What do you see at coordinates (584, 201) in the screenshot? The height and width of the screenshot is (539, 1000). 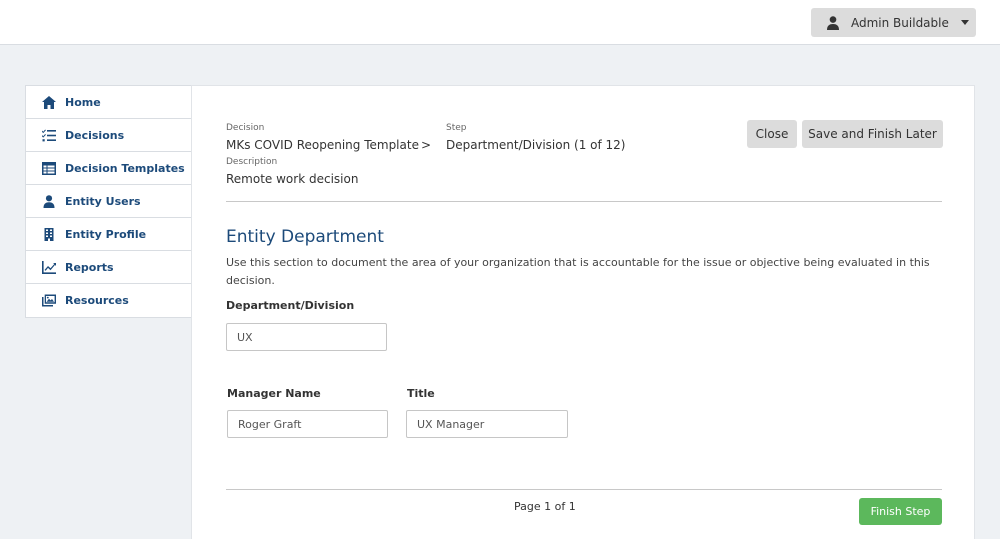 I see `header-divider` at bounding box center [584, 201].